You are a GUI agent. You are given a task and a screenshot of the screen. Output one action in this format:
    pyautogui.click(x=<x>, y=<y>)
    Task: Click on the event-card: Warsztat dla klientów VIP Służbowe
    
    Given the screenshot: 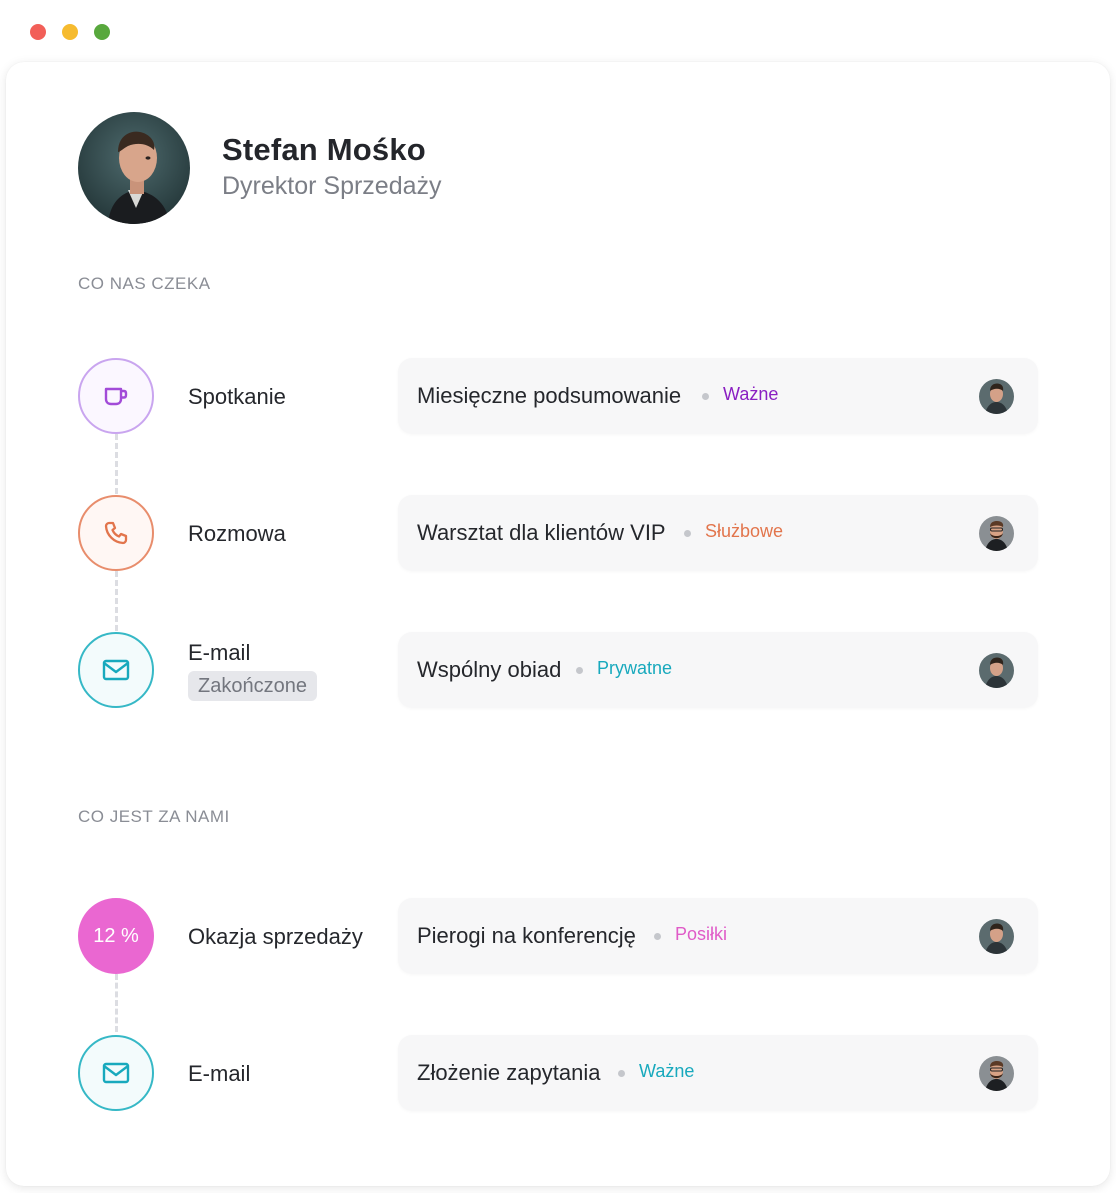 What is the action you would take?
    pyautogui.click(x=718, y=533)
    